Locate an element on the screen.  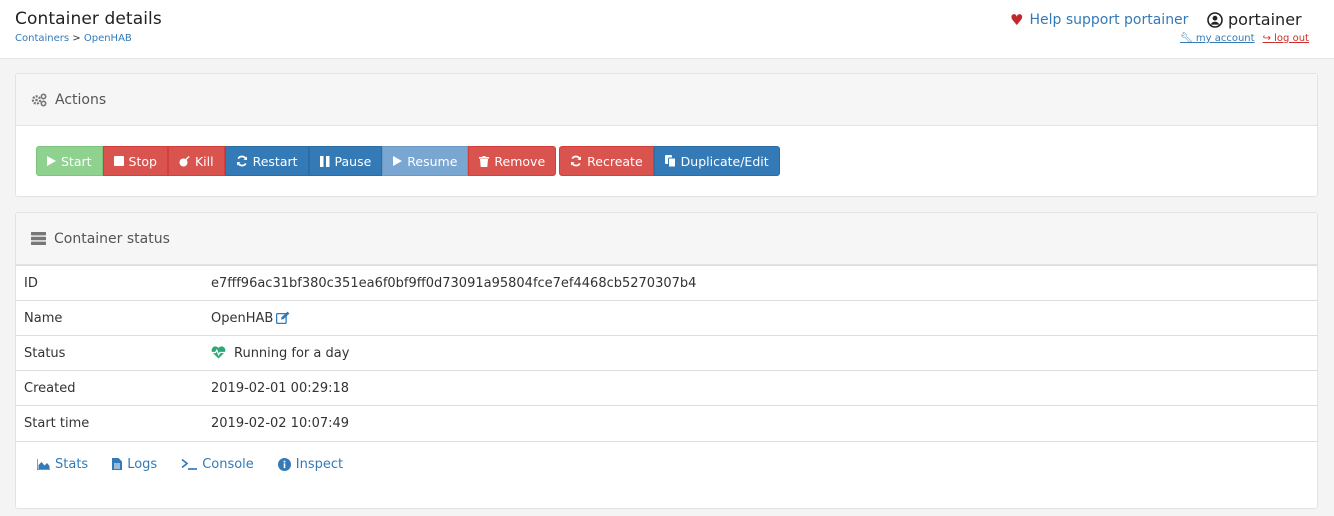
console-link: Console is located at coordinates (217, 464).